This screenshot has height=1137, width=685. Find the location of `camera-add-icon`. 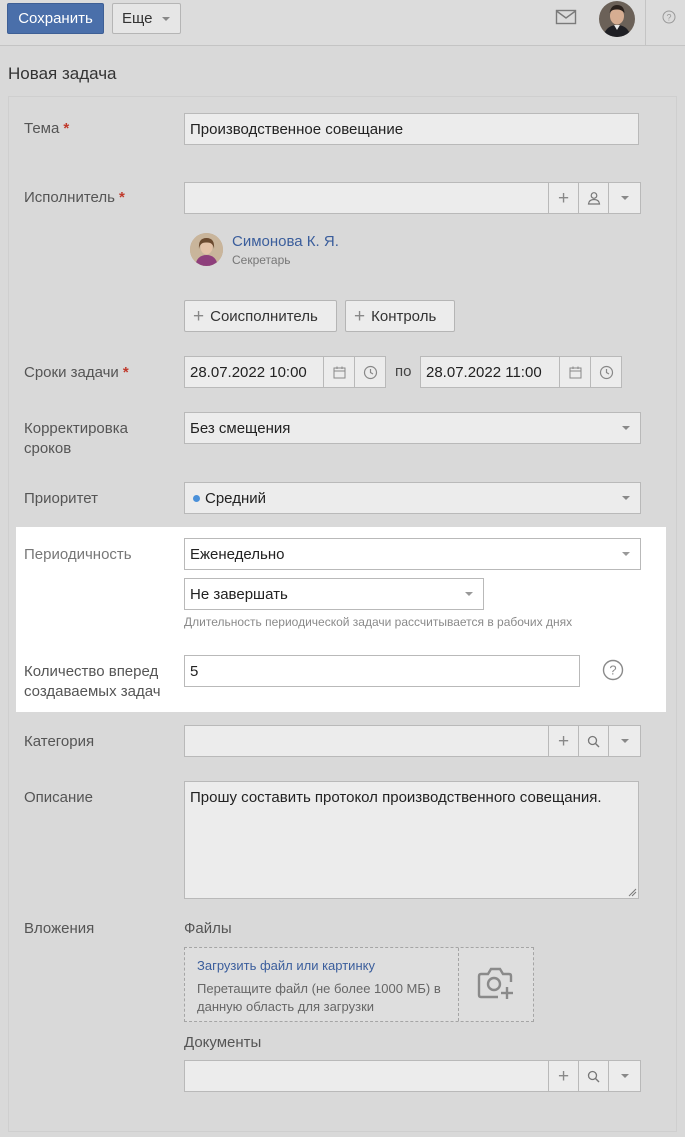

camera-add-icon is located at coordinates (496, 983).